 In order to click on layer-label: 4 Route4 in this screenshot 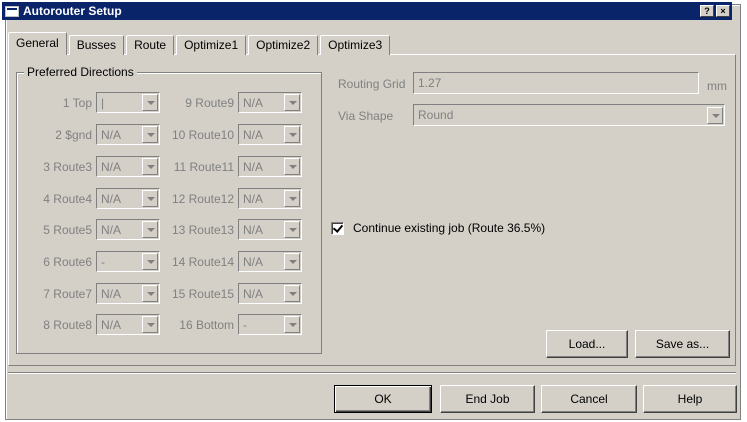, I will do `click(67, 198)`.